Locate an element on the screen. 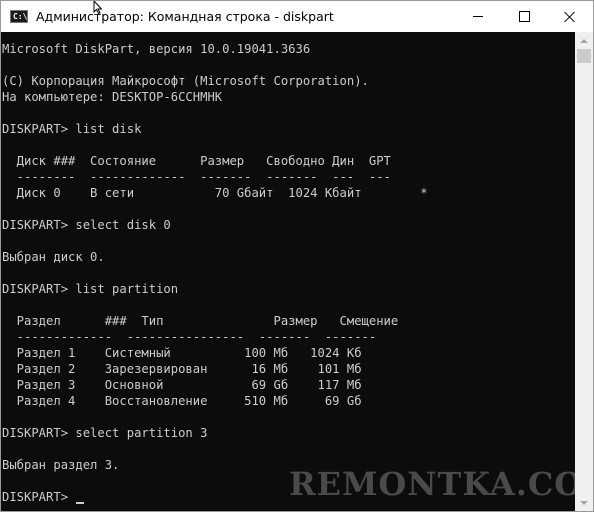 This screenshot has height=512, width=594. chevron-up-icon is located at coordinates (584, 40).